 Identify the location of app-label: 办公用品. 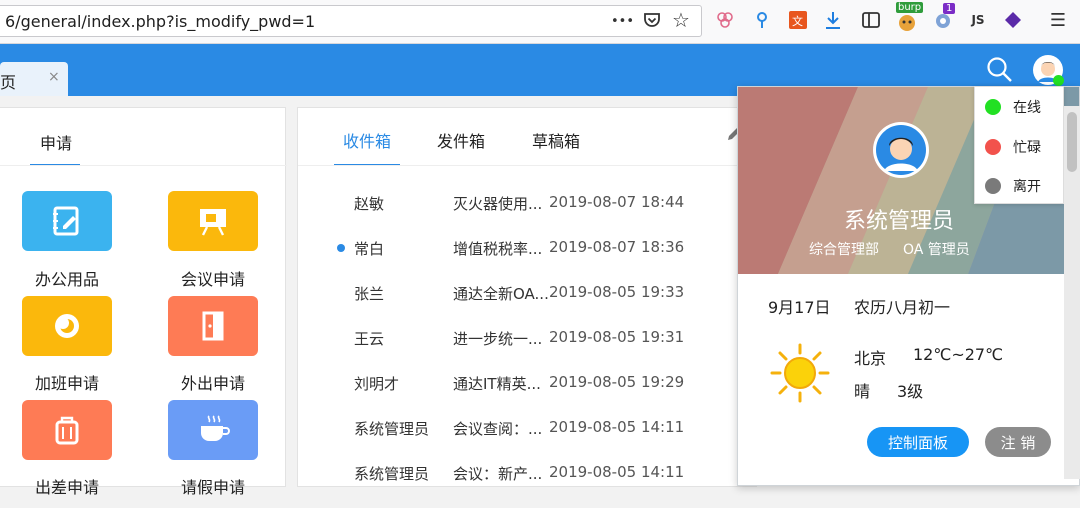
(66, 279).